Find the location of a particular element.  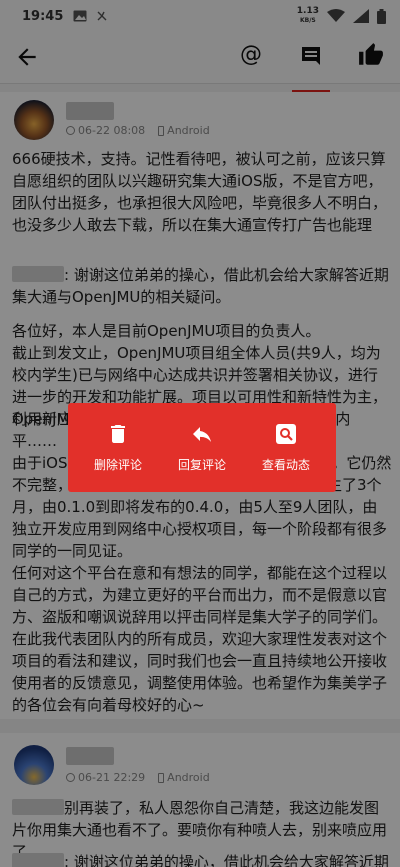

delete-comment-button: 删除评论 is located at coordinates (118, 447).